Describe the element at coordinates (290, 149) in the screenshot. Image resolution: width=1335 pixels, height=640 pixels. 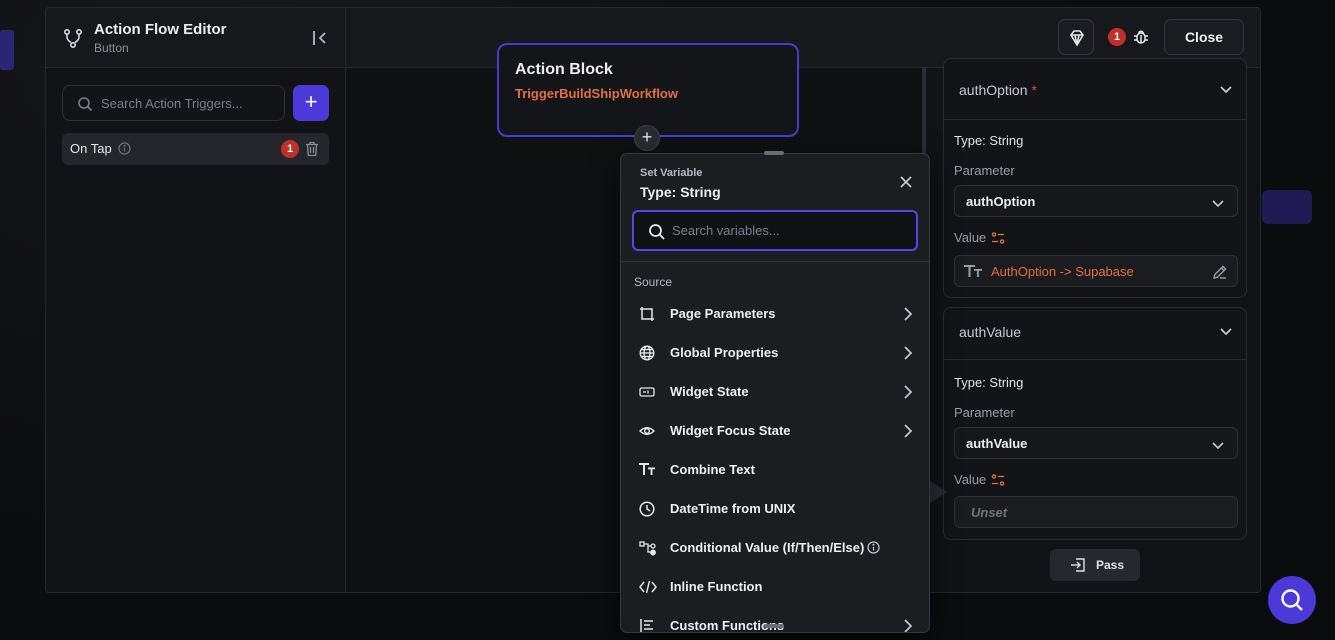
I see `trigger-action-count-badge: 1` at that location.